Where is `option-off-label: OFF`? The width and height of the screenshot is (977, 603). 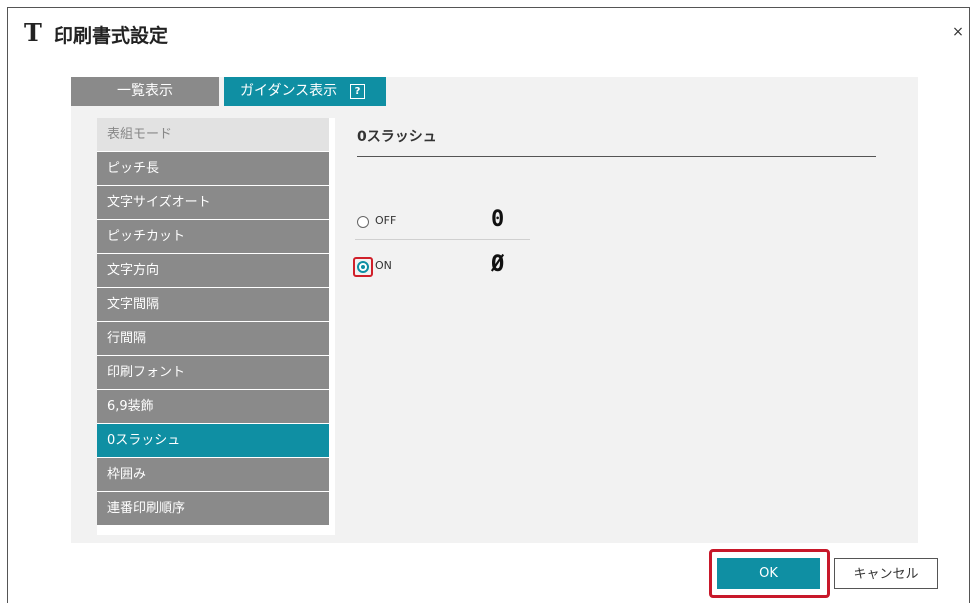 option-off-label: OFF is located at coordinates (386, 220).